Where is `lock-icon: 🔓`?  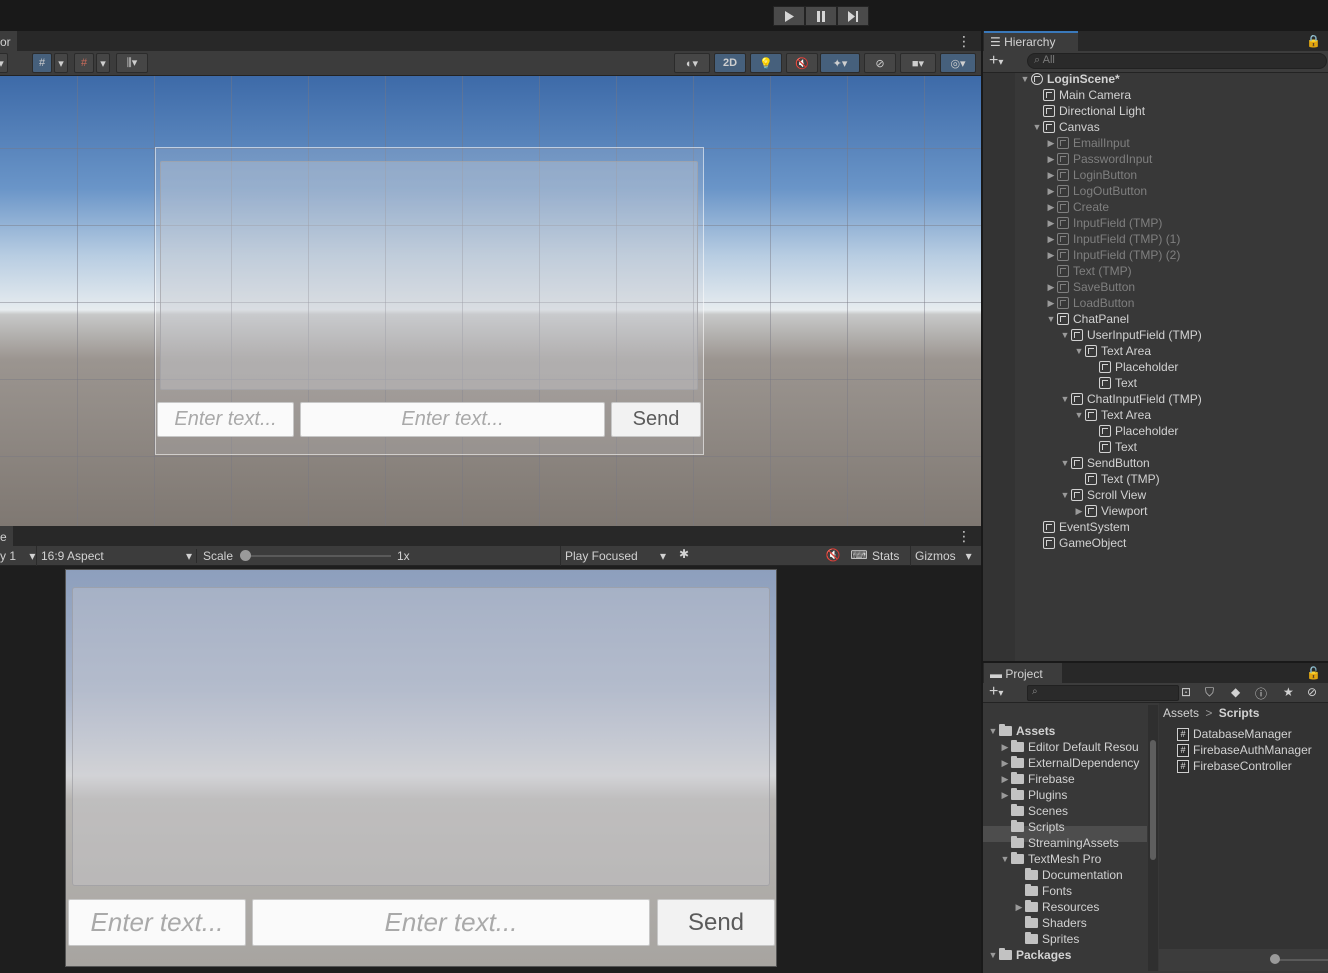 lock-icon: 🔓 is located at coordinates (1313, 673).